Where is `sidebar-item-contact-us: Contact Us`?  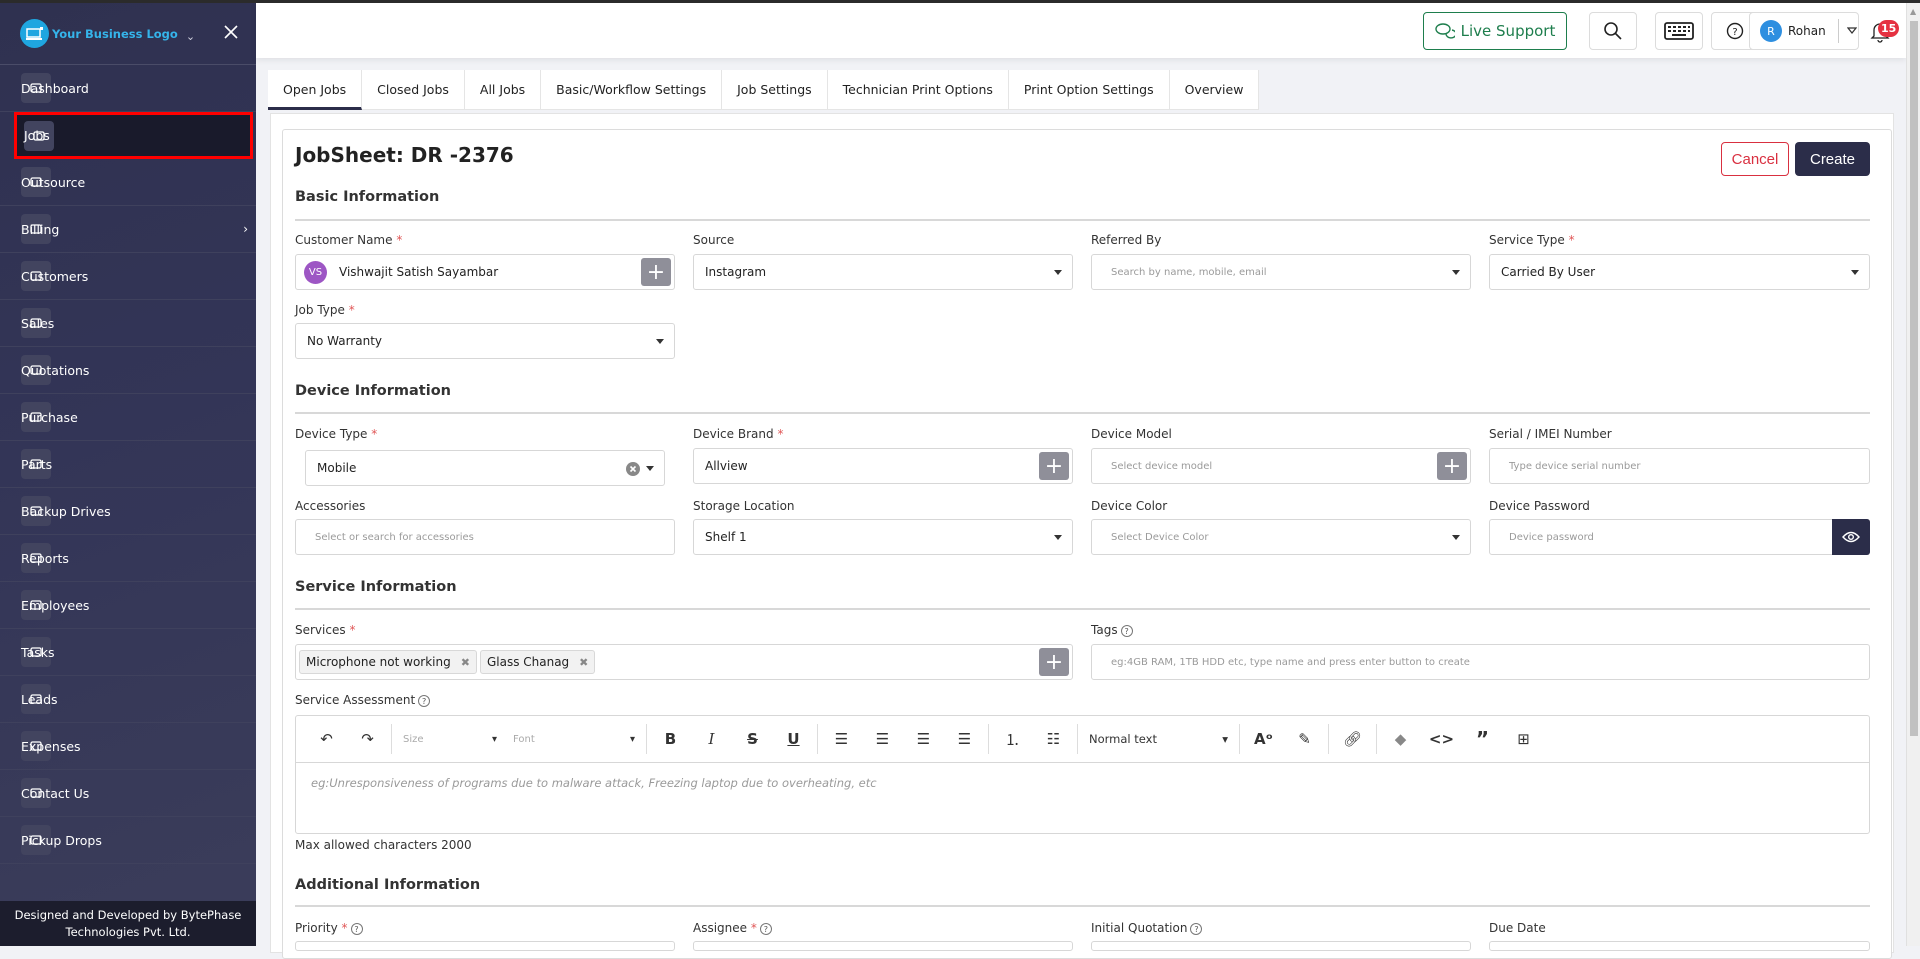 sidebar-item-contact-us: Contact Us is located at coordinates (128, 793).